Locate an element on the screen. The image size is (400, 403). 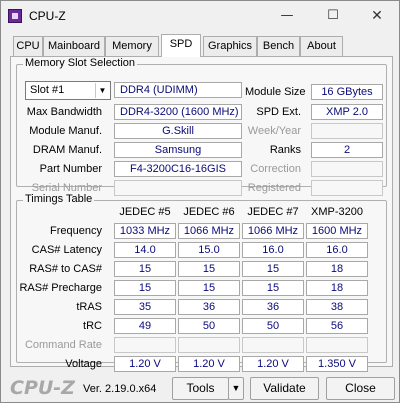
max-bandwidth-field: DDR4-3200 (1600 MHz) is located at coordinates (178, 112).